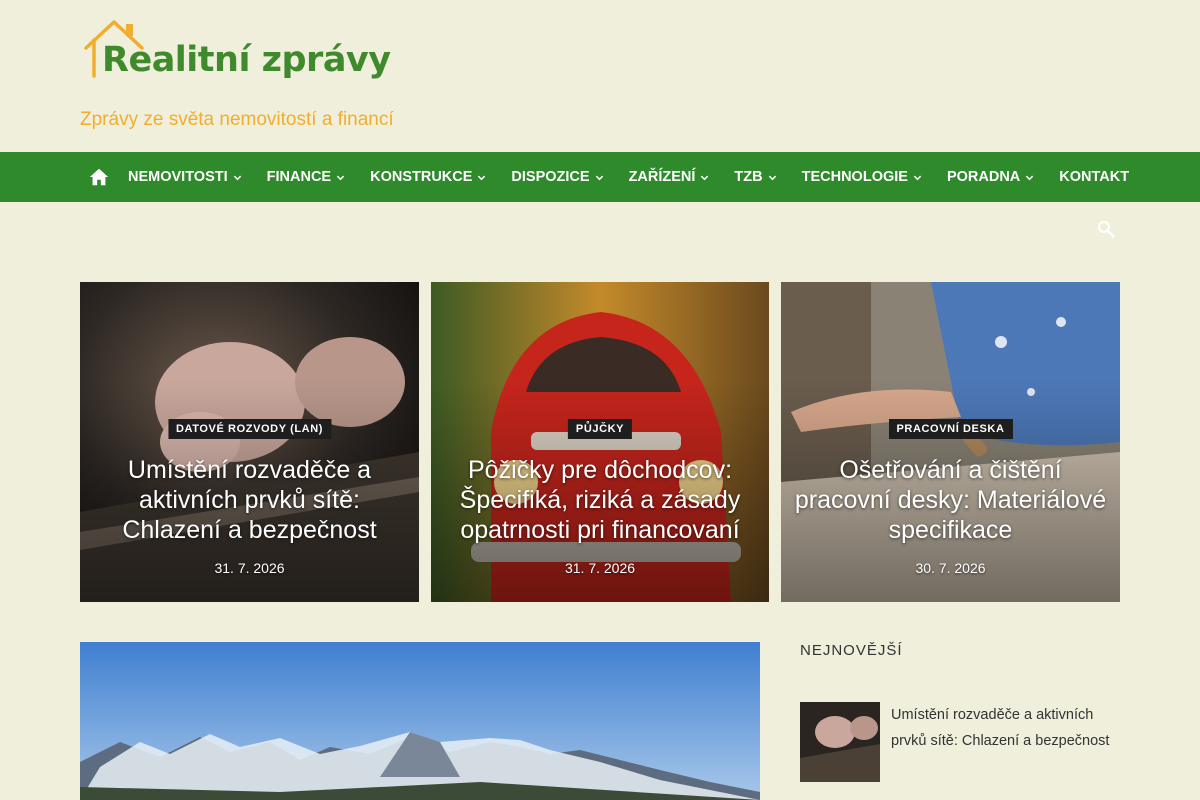 The width and height of the screenshot is (1200, 800). What do you see at coordinates (600, 429) in the screenshot?
I see `category-badge: PŮJČKY` at bounding box center [600, 429].